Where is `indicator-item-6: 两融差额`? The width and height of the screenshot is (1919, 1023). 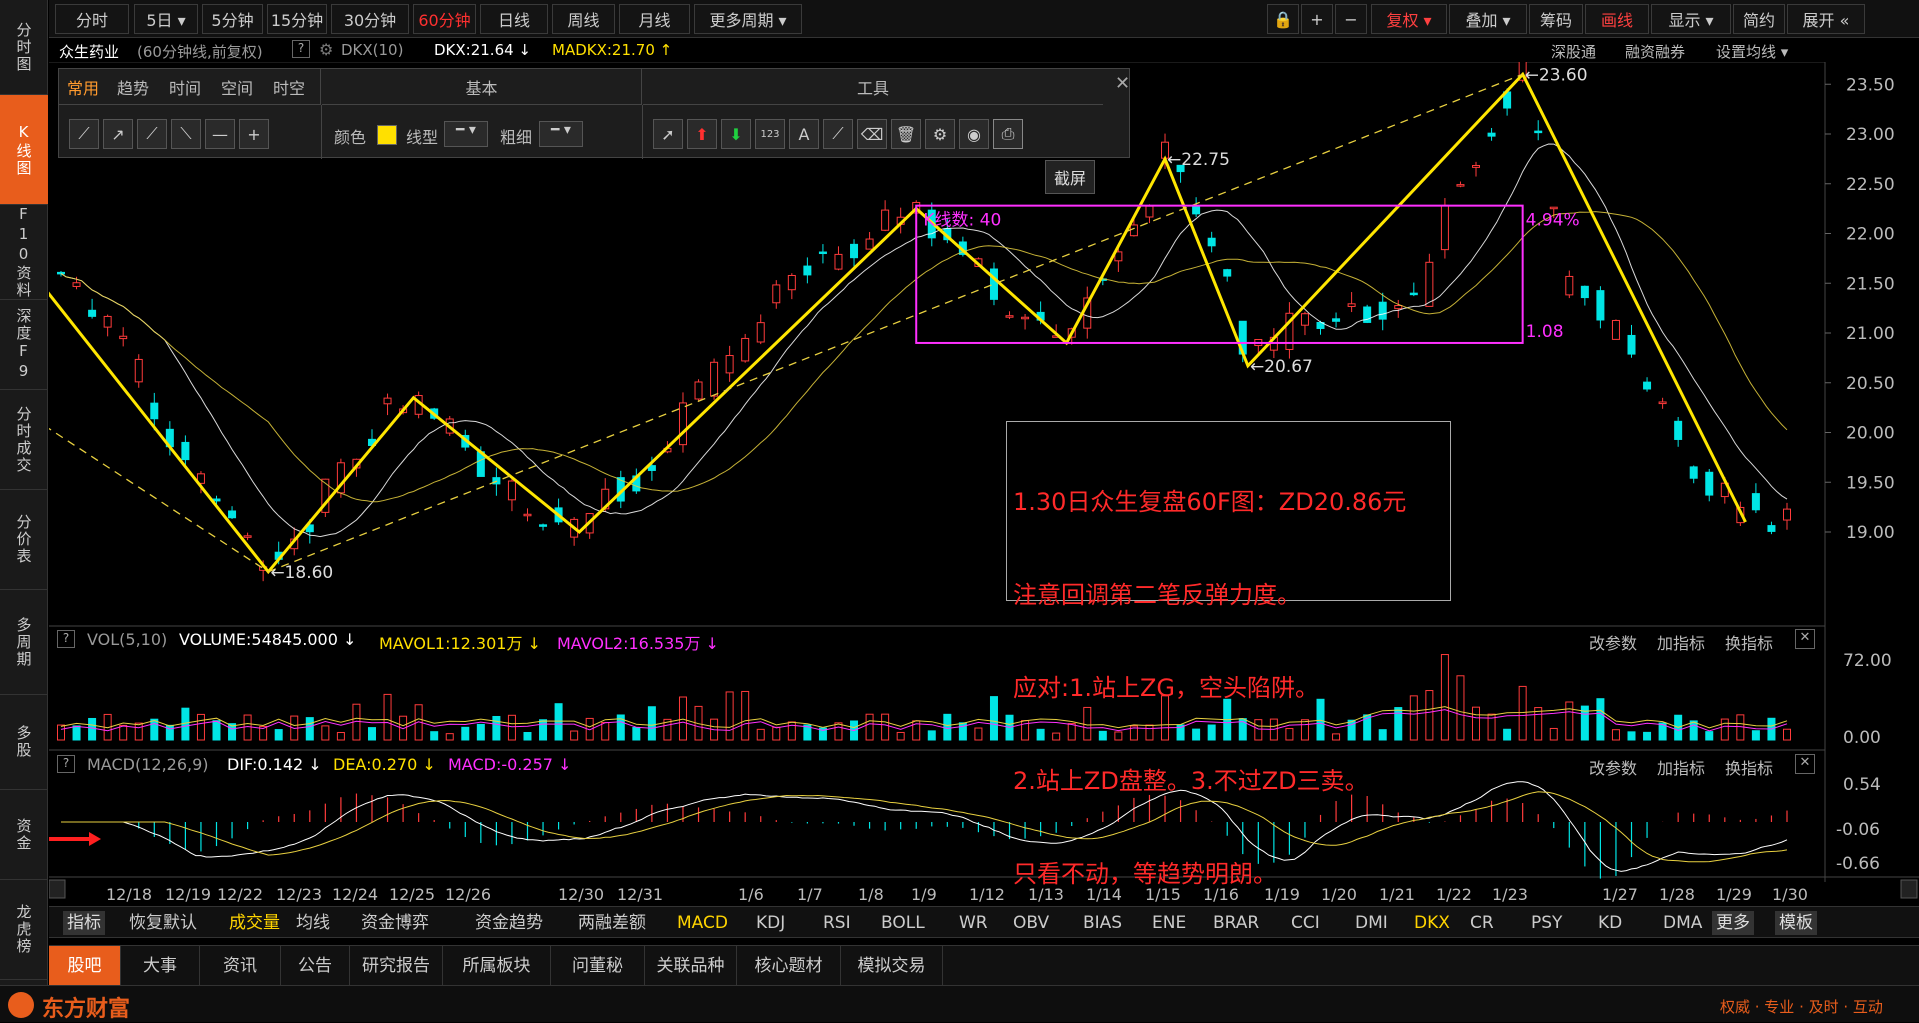
indicator-item-6: 两融差额 is located at coordinates (612, 923).